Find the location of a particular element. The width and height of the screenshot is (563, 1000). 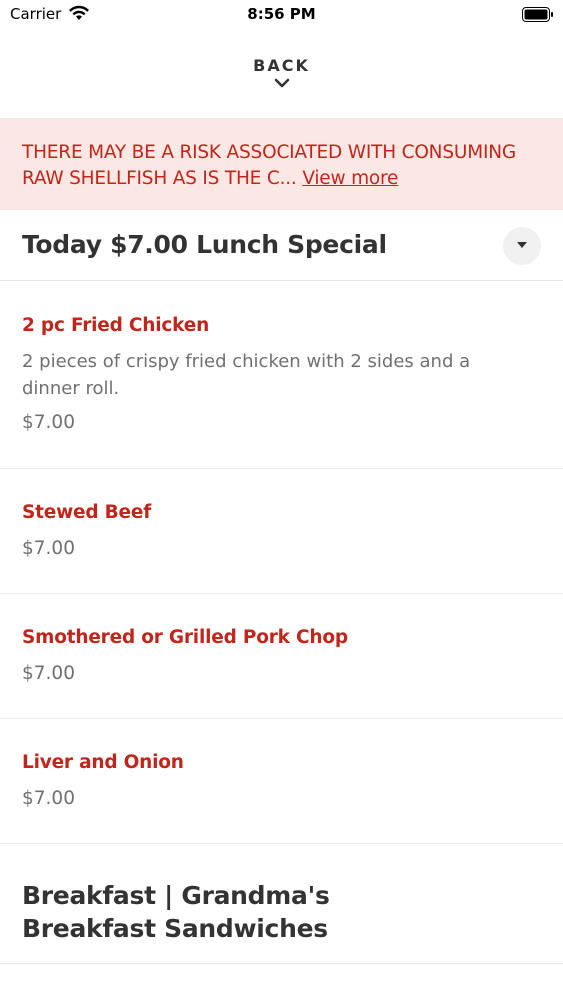

menu-item-name: 2 pc Fried Chicken is located at coordinates (116, 325).